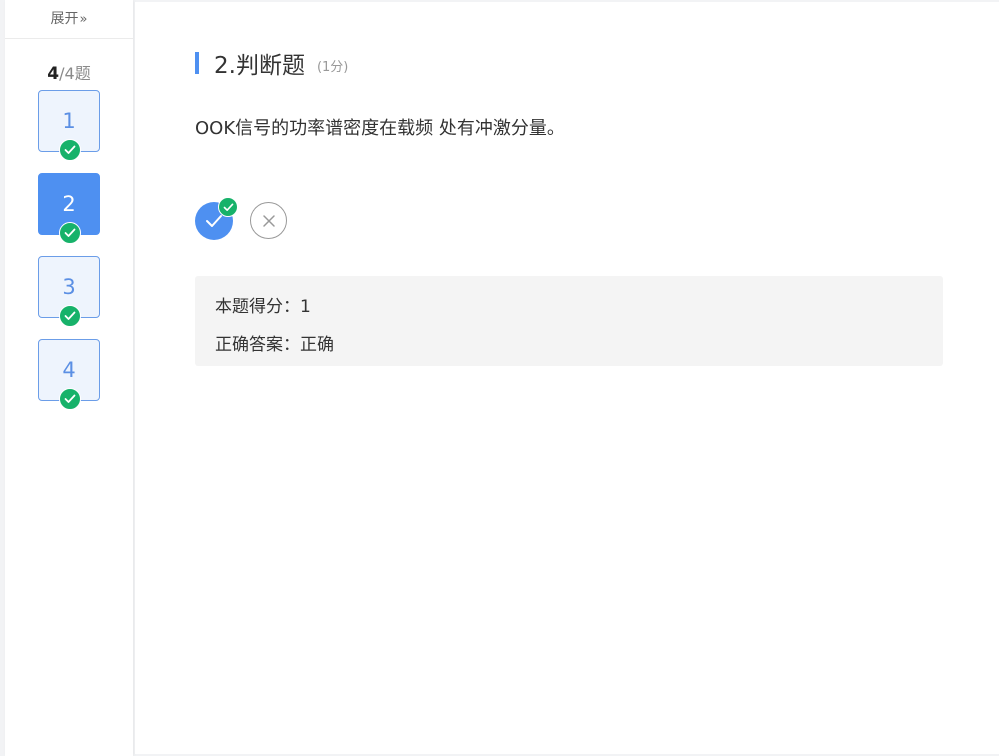  I want to click on progress-counter: 4/4题, so click(69, 74).